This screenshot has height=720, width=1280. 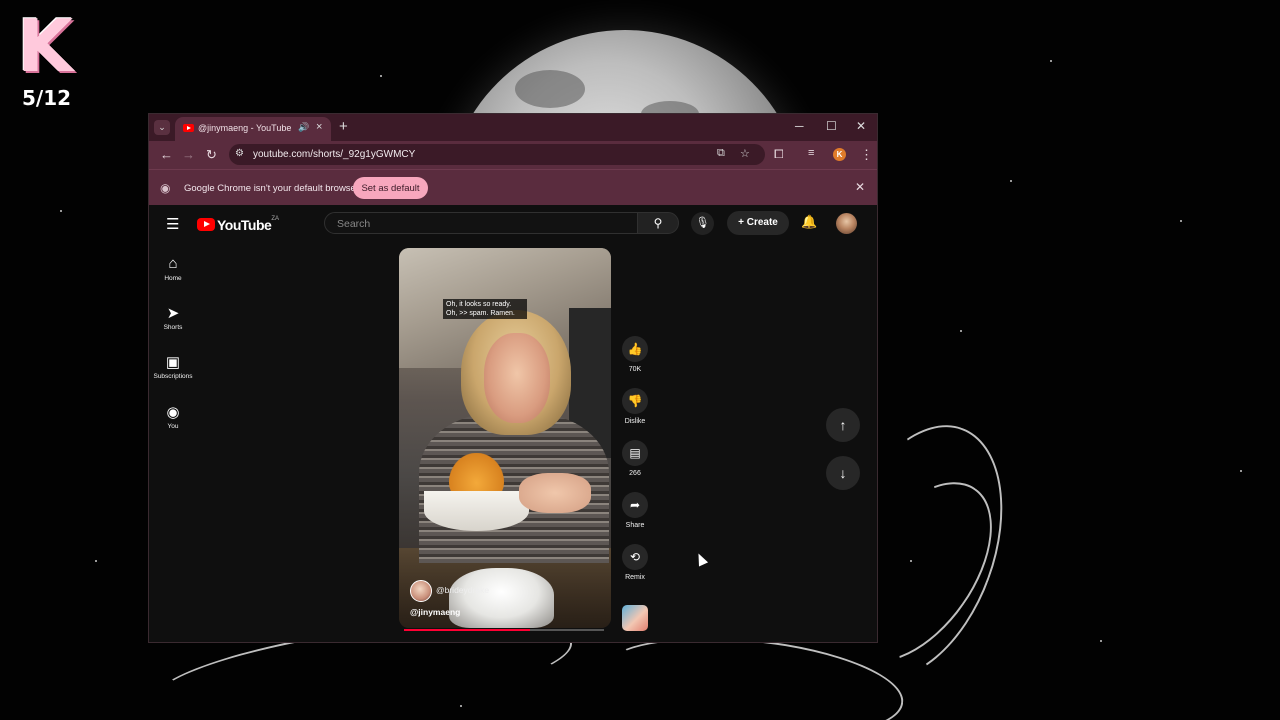 What do you see at coordinates (239, 153) in the screenshot?
I see `site-info-icon: ⚙` at bounding box center [239, 153].